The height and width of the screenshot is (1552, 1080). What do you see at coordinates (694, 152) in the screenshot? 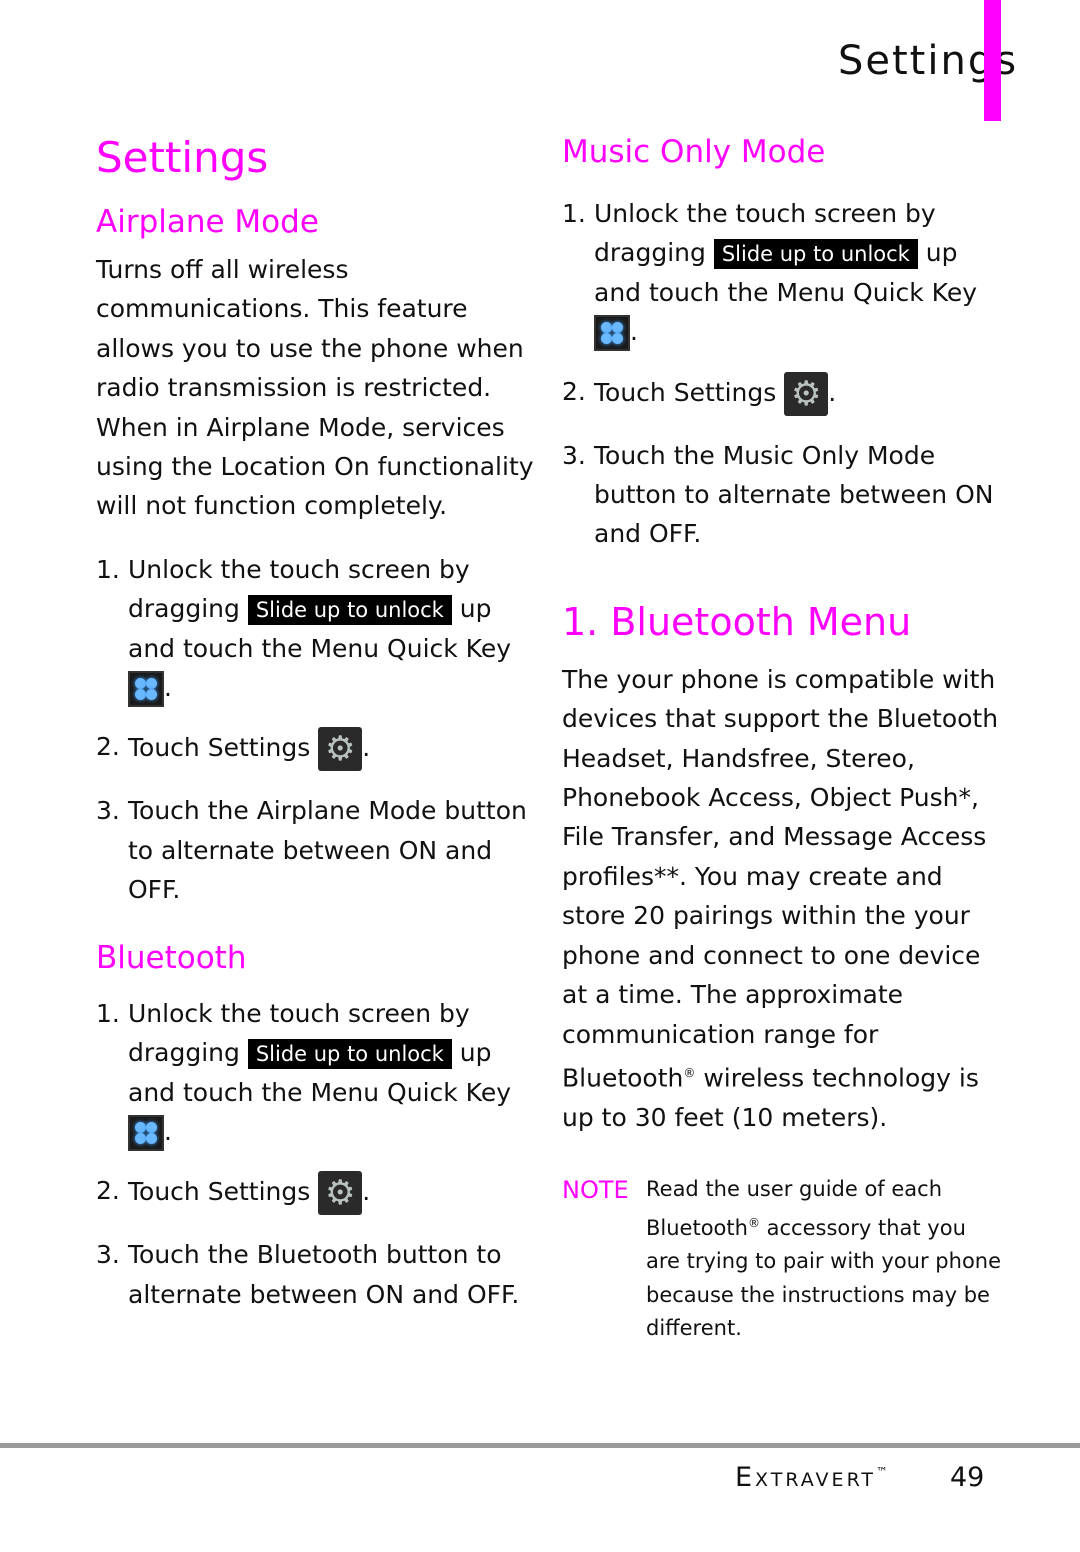
I see `music-only-mode-heading: Music Only Mode` at bounding box center [694, 152].